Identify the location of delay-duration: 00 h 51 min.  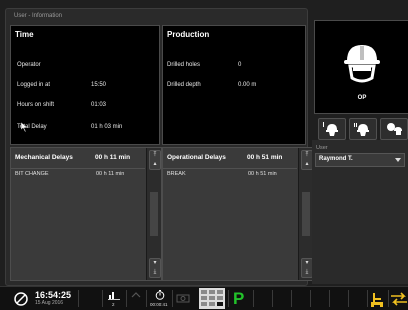
(262, 174).